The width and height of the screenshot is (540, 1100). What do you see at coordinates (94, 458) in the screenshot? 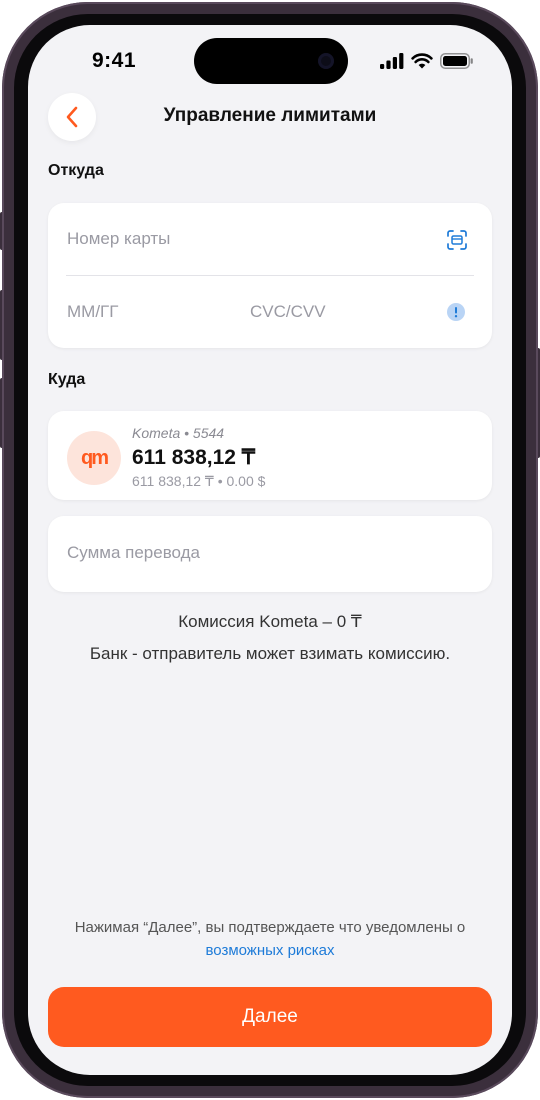
I see `kometa-logo: qm` at bounding box center [94, 458].